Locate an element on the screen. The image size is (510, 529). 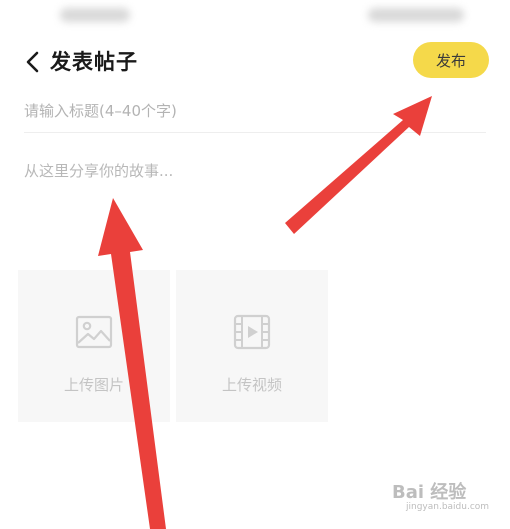
divider is located at coordinates (255, 132).